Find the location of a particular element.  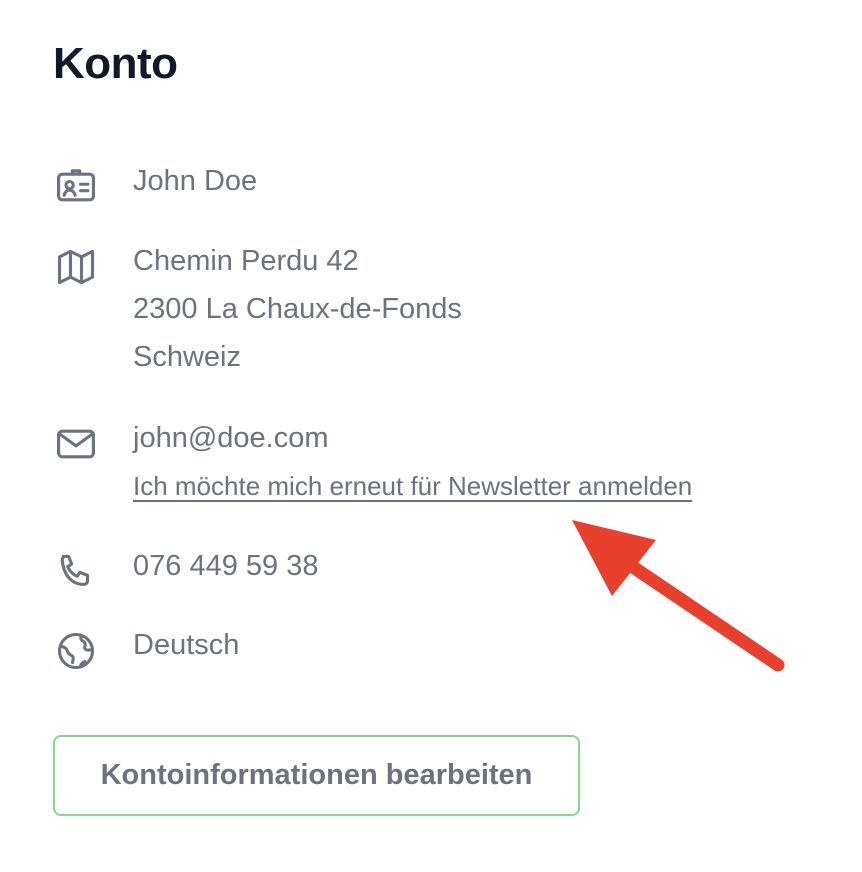

account-name-row: John Doe is located at coordinates (155, 187).